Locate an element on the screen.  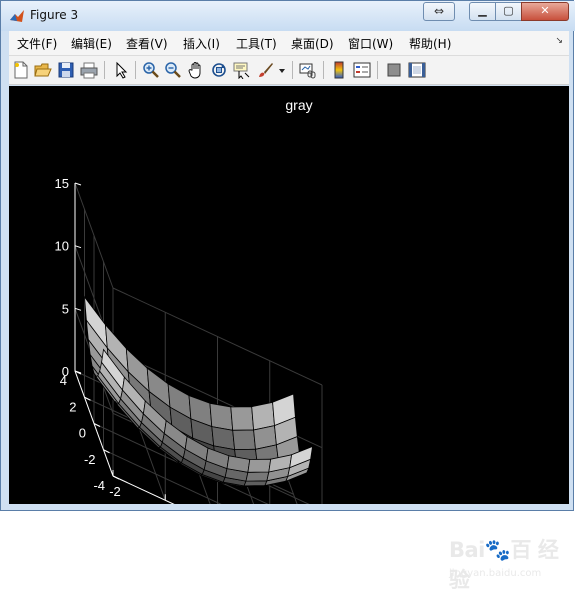
menu-window: 窗口(W) is located at coordinates (370, 43).